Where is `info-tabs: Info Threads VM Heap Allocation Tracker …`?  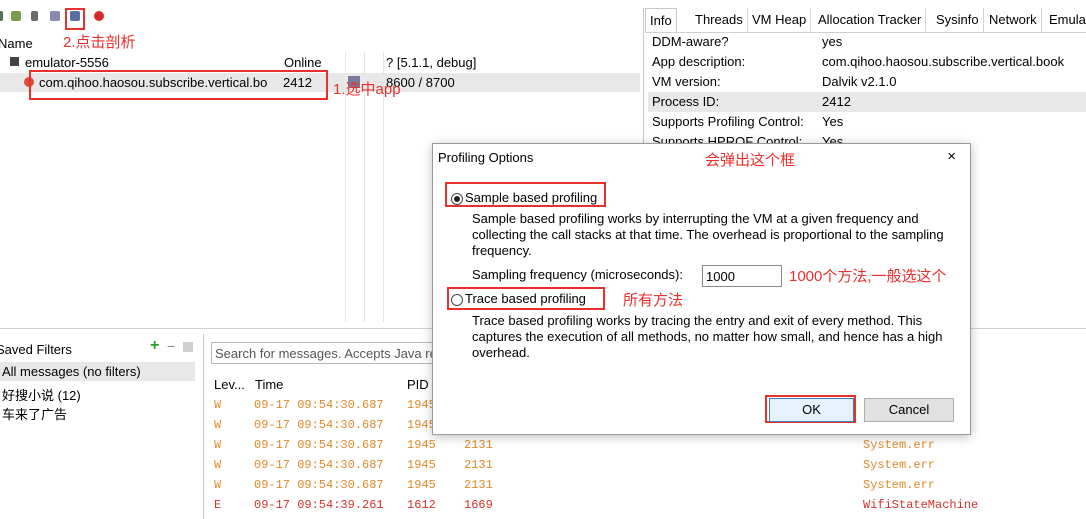 info-tabs: Info Threads VM Heap Allocation Tracker … is located at coordinates (865, 20).